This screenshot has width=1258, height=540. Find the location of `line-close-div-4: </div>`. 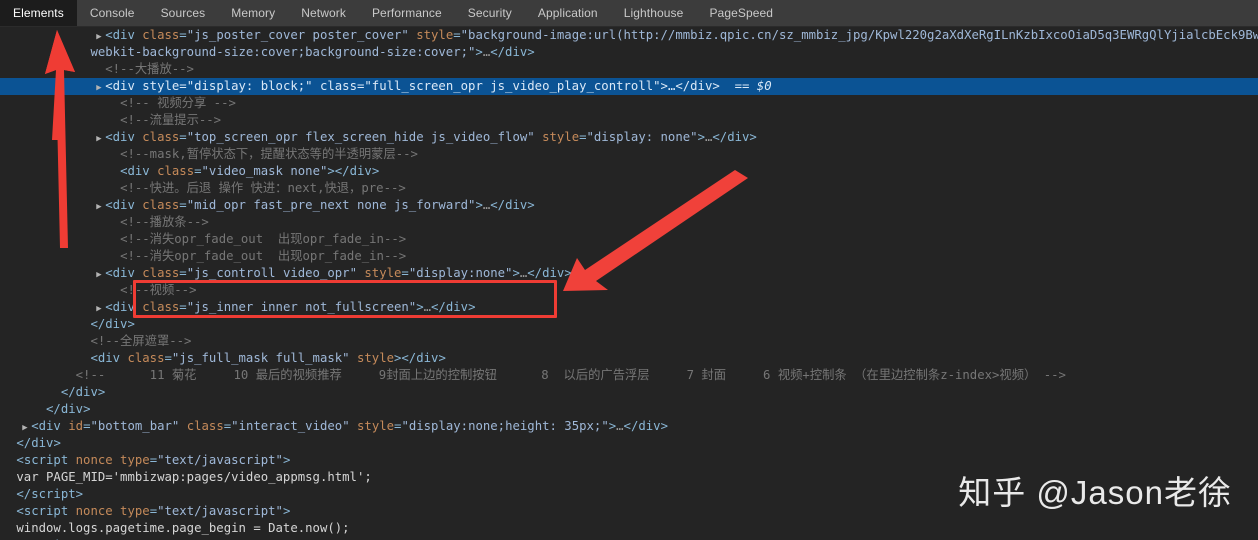

line-close-div-4: </div> is located at coordinates (629, 443).